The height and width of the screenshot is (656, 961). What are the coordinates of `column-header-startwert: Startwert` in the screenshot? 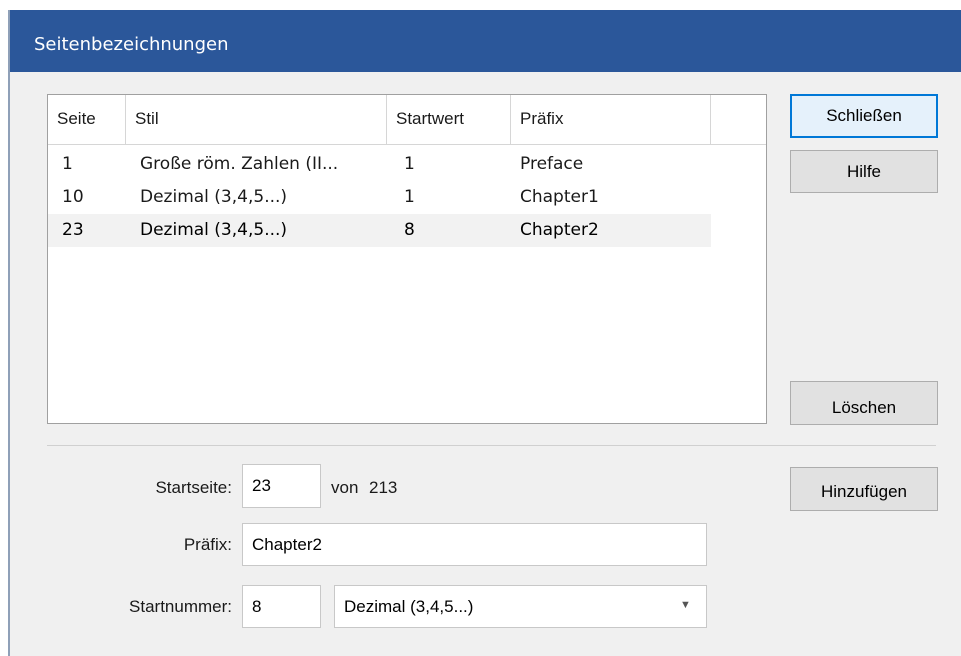 It's located at (449, 120).